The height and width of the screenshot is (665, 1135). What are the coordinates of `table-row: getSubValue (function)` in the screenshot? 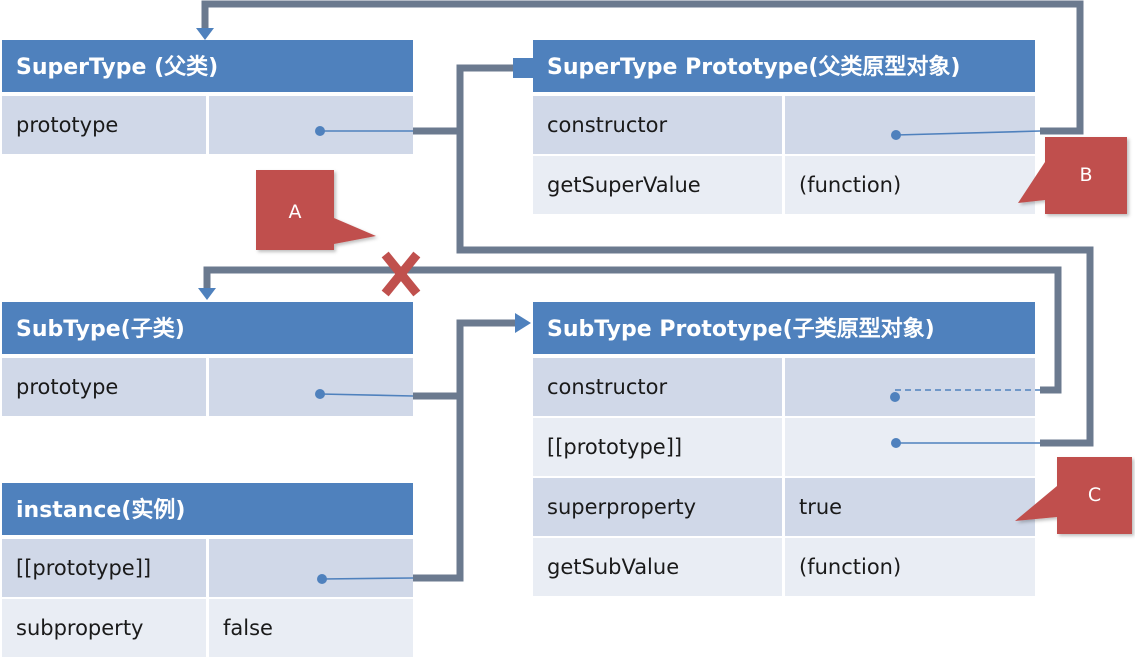 It's located at (784, 568).